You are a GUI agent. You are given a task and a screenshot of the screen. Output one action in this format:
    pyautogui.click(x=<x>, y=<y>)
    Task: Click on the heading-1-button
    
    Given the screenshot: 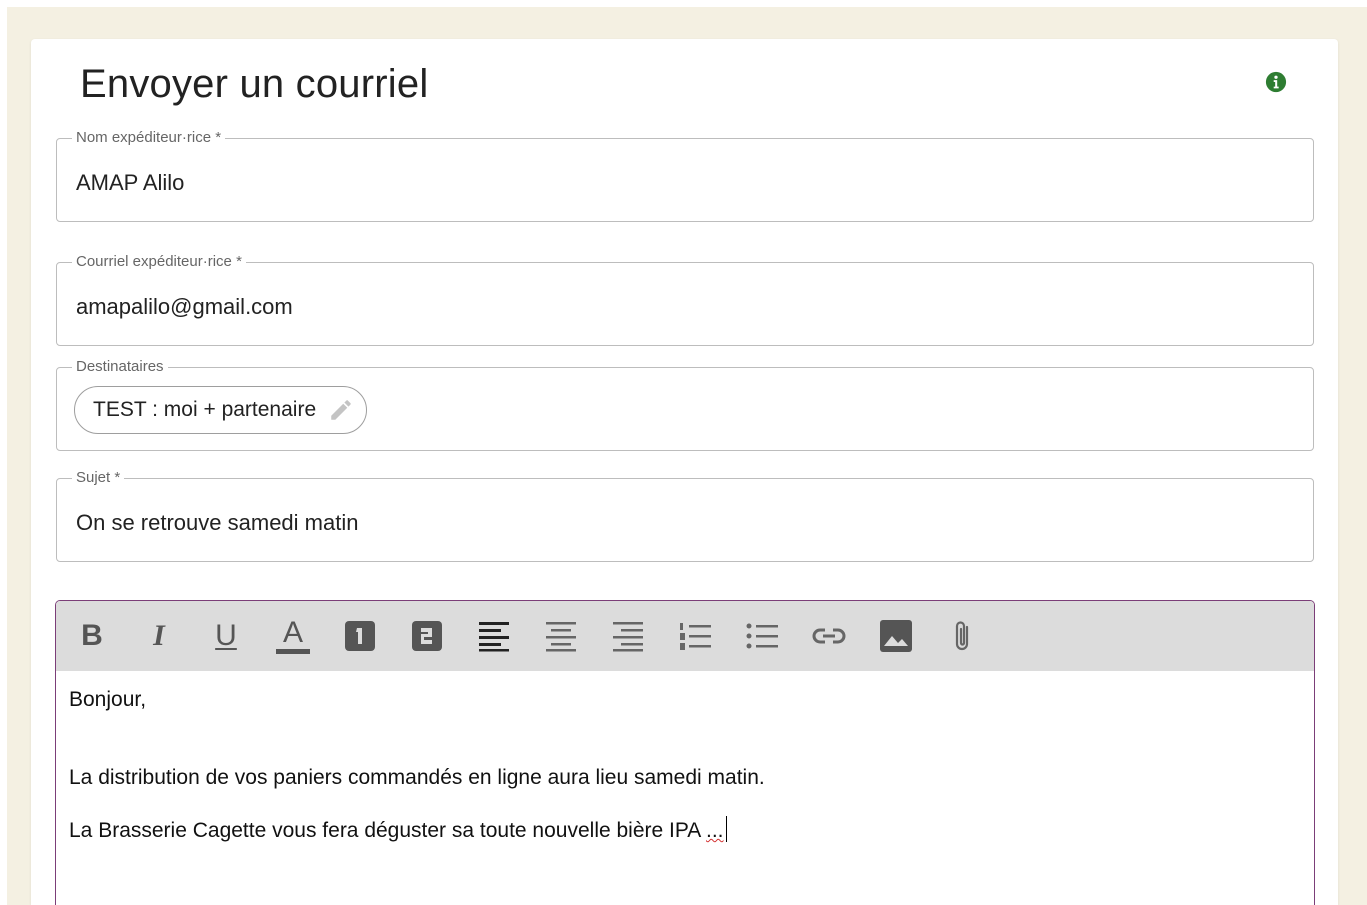 What is the action you would take?
    pyautogui.click(x=360, y=636)
    